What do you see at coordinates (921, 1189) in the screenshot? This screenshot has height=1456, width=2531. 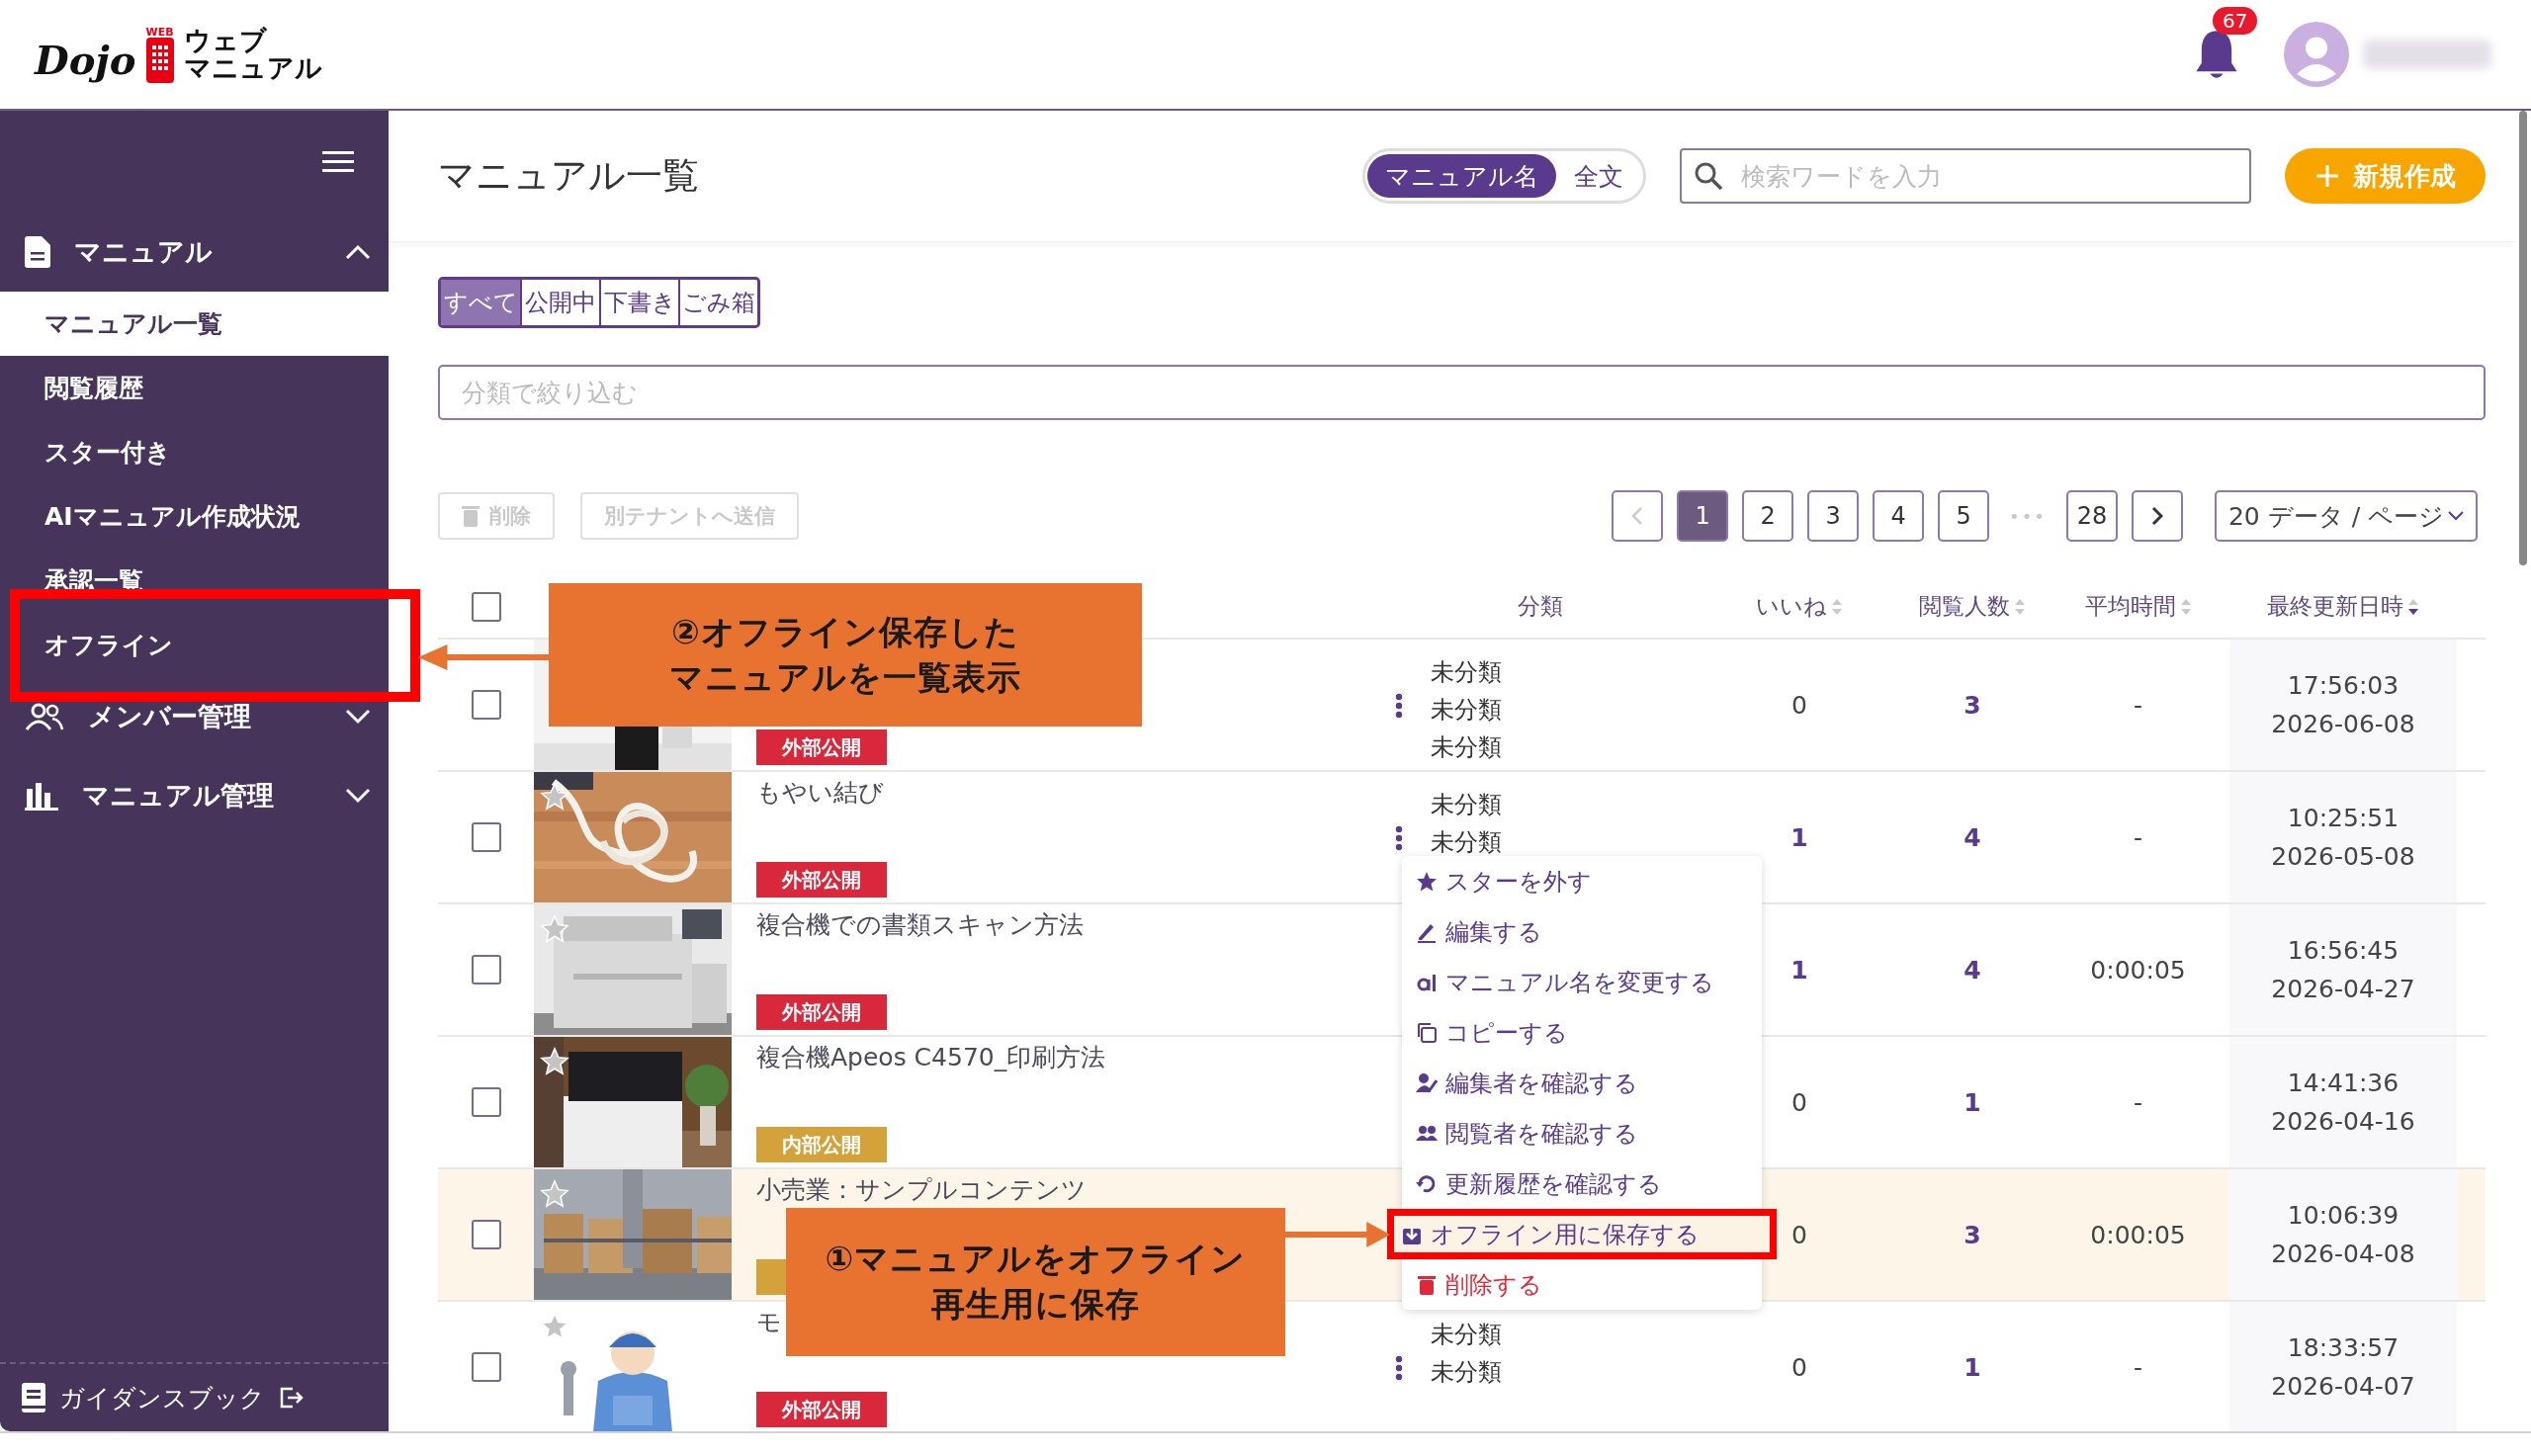 I see `manual-title: 小売業：サンプルコンテンツ` at bounding box center [921, 1189].